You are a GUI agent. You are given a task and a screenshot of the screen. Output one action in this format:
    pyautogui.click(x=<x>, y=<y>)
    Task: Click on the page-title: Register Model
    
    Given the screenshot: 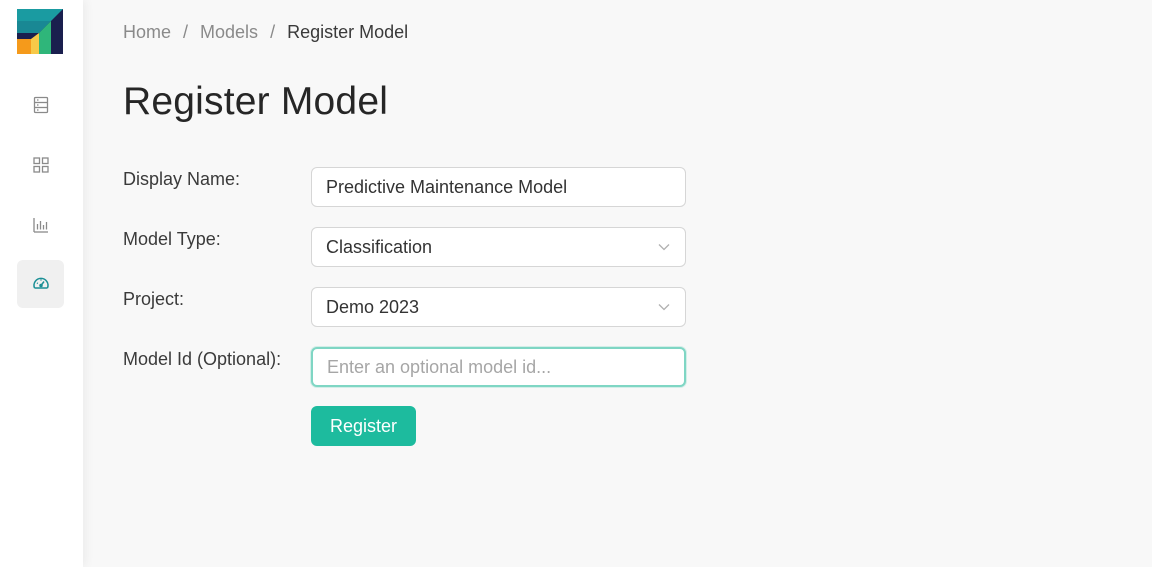 What is the action you would take?
    pyautogui.click(x=256, y=101)
    